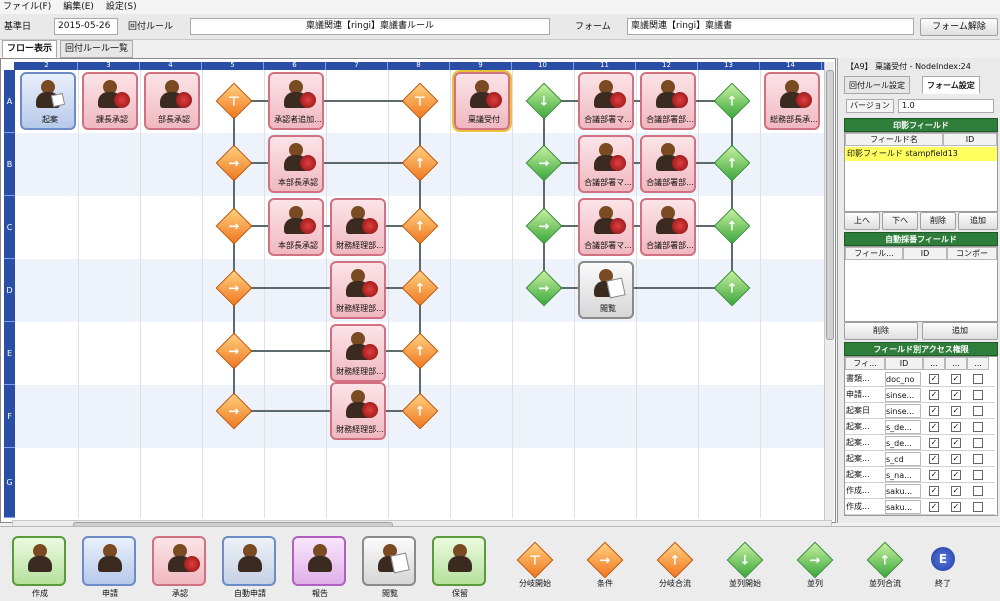 This screenshot has height=601, width=1000. What do you see at coordinates (606, 290) in the screenshot?
I see `node-etsuran: 閲覧` at bounding box center [606, 290].